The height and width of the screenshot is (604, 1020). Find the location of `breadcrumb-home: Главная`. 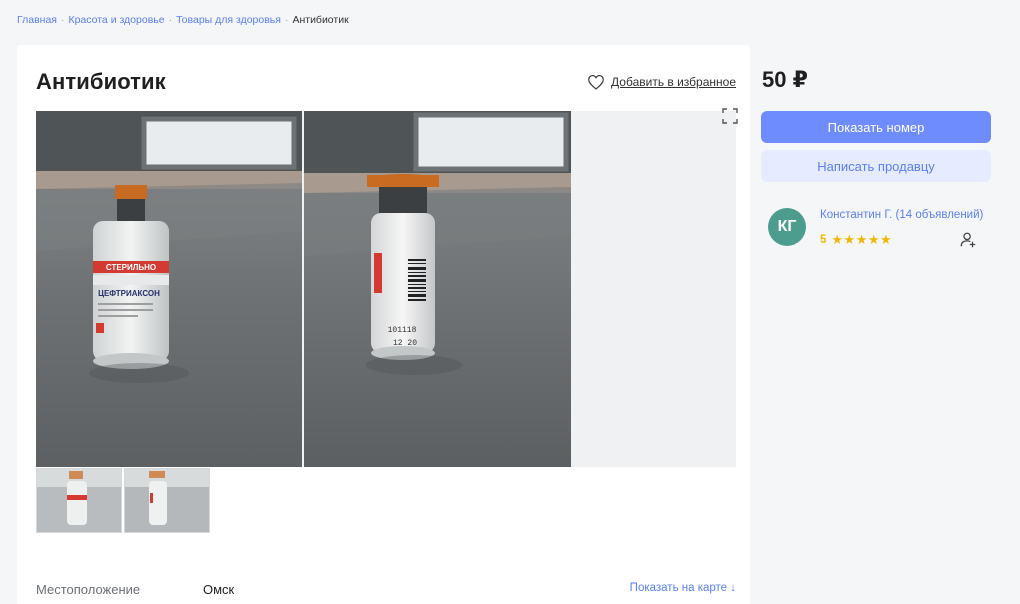

breadcrumb-home: Главная is located at coordinates (37, 20).